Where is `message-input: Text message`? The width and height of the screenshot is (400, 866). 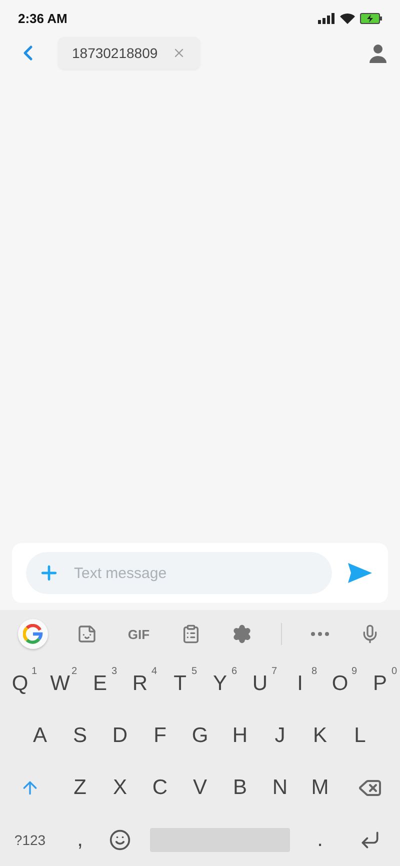
message-input: Text message is located at coordinates (196, 573).